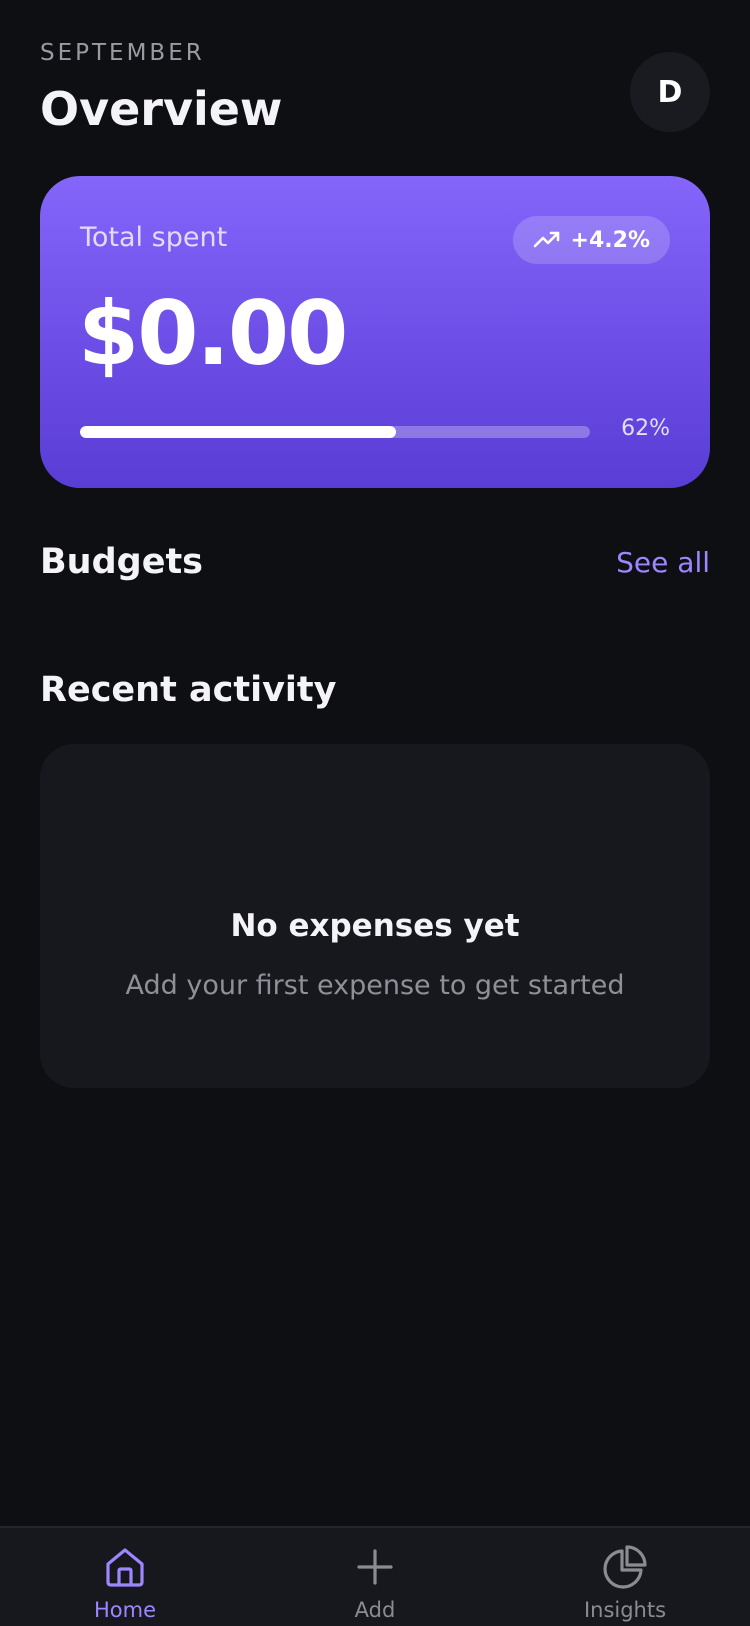 The height and width of the screenshot is (1626, 750). I want to click on bottom-tab-bar: Home Add Insights, so click(375, 1576).